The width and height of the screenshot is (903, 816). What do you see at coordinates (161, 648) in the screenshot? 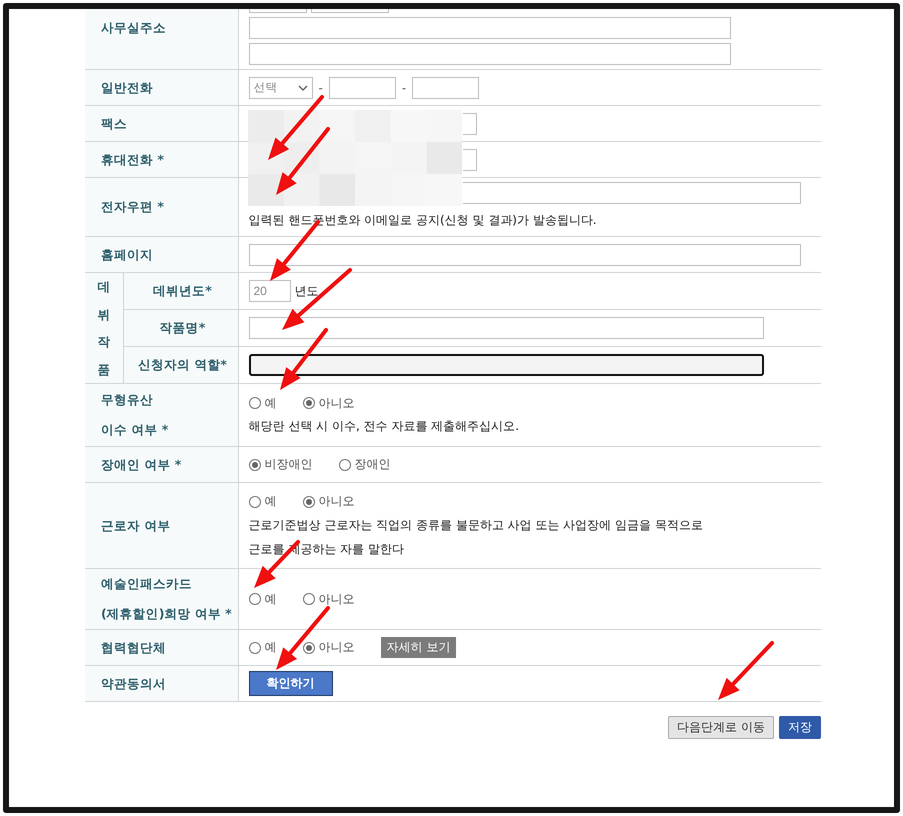
I see `field-label: 협력협단체` at bounding box center [161, 648].